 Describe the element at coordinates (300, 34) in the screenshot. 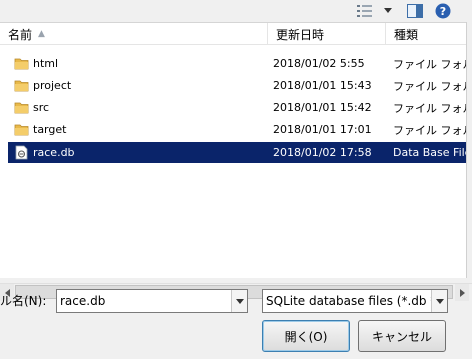

I see `column-header-date-label: 更新日時` at that location.